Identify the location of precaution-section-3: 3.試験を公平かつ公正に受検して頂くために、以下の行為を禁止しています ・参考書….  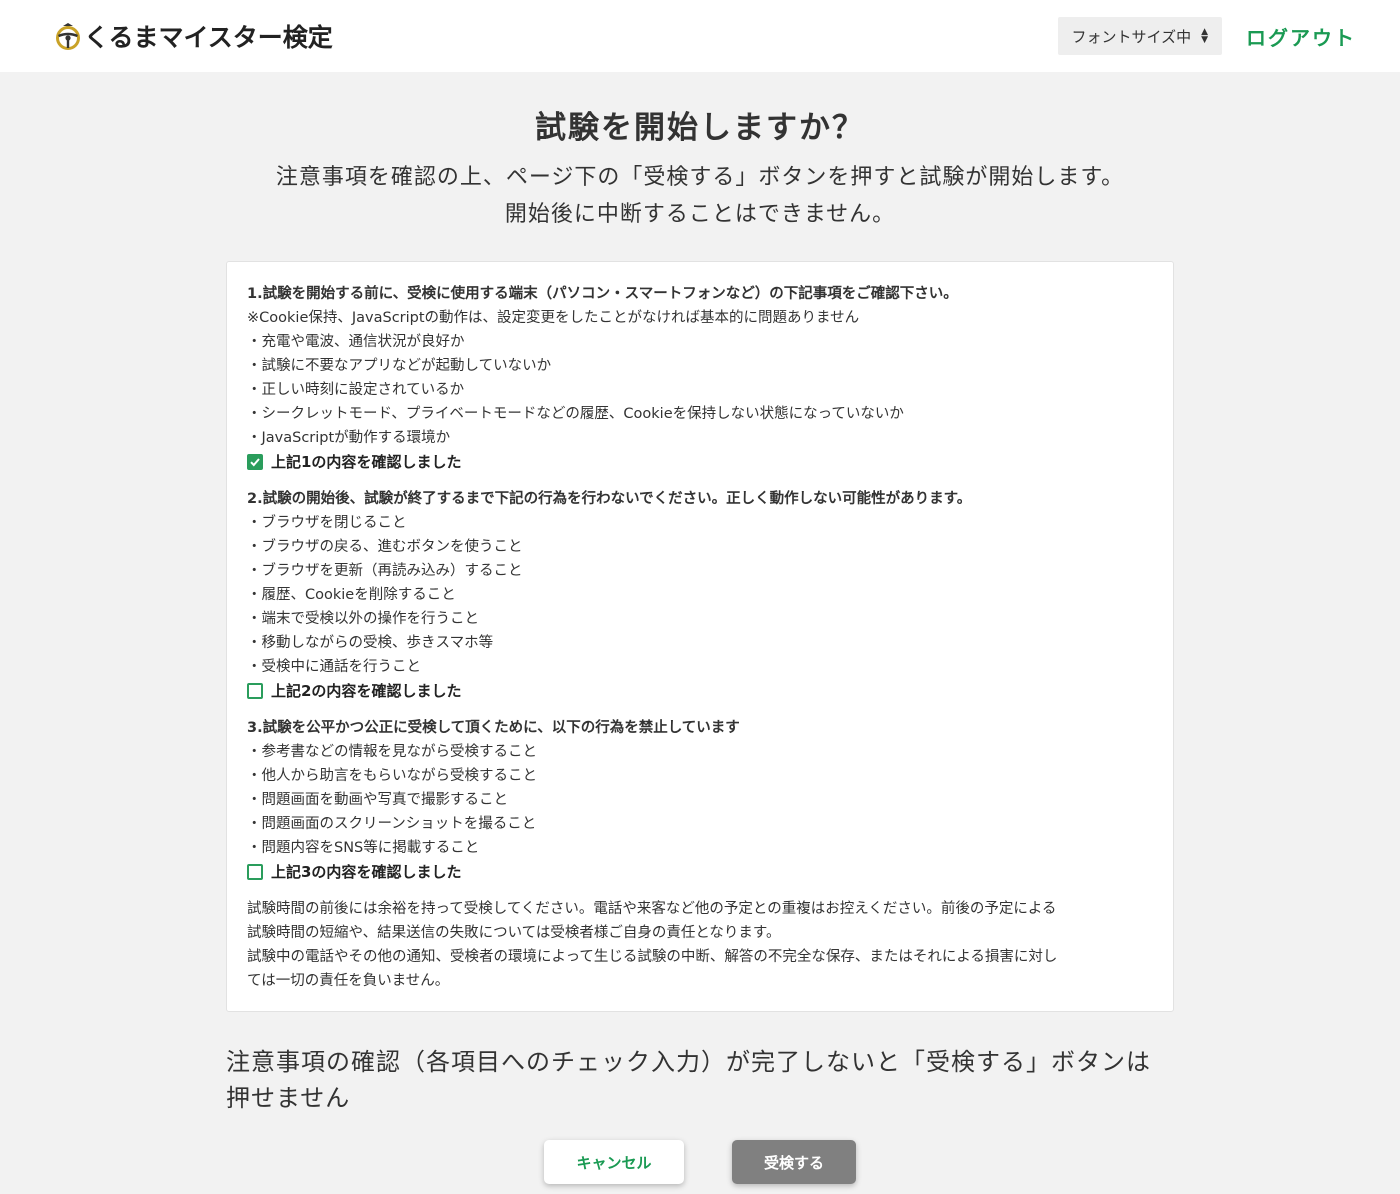
(700, 800).